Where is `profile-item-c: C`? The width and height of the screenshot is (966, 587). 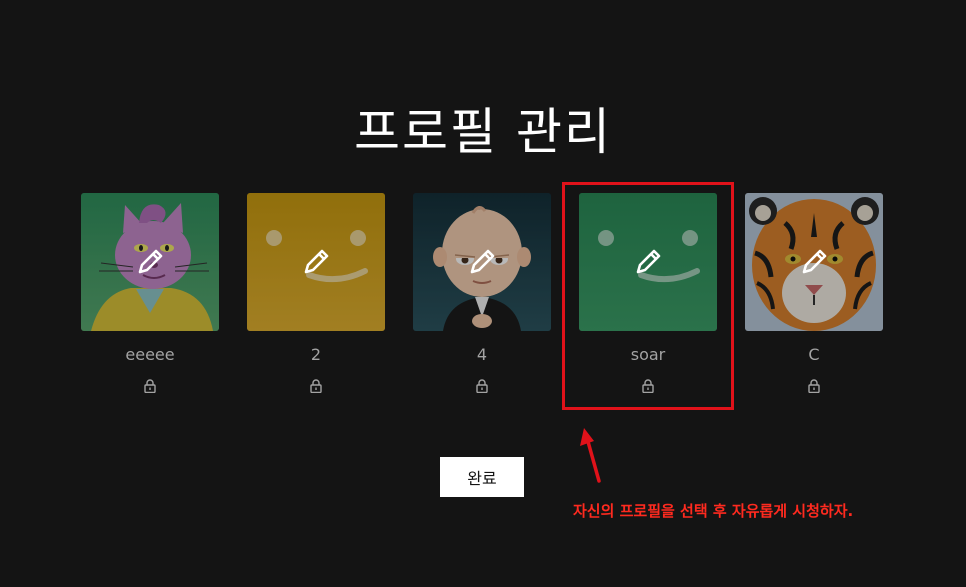
profile-item-c: C is located at coordinates (814, 293).